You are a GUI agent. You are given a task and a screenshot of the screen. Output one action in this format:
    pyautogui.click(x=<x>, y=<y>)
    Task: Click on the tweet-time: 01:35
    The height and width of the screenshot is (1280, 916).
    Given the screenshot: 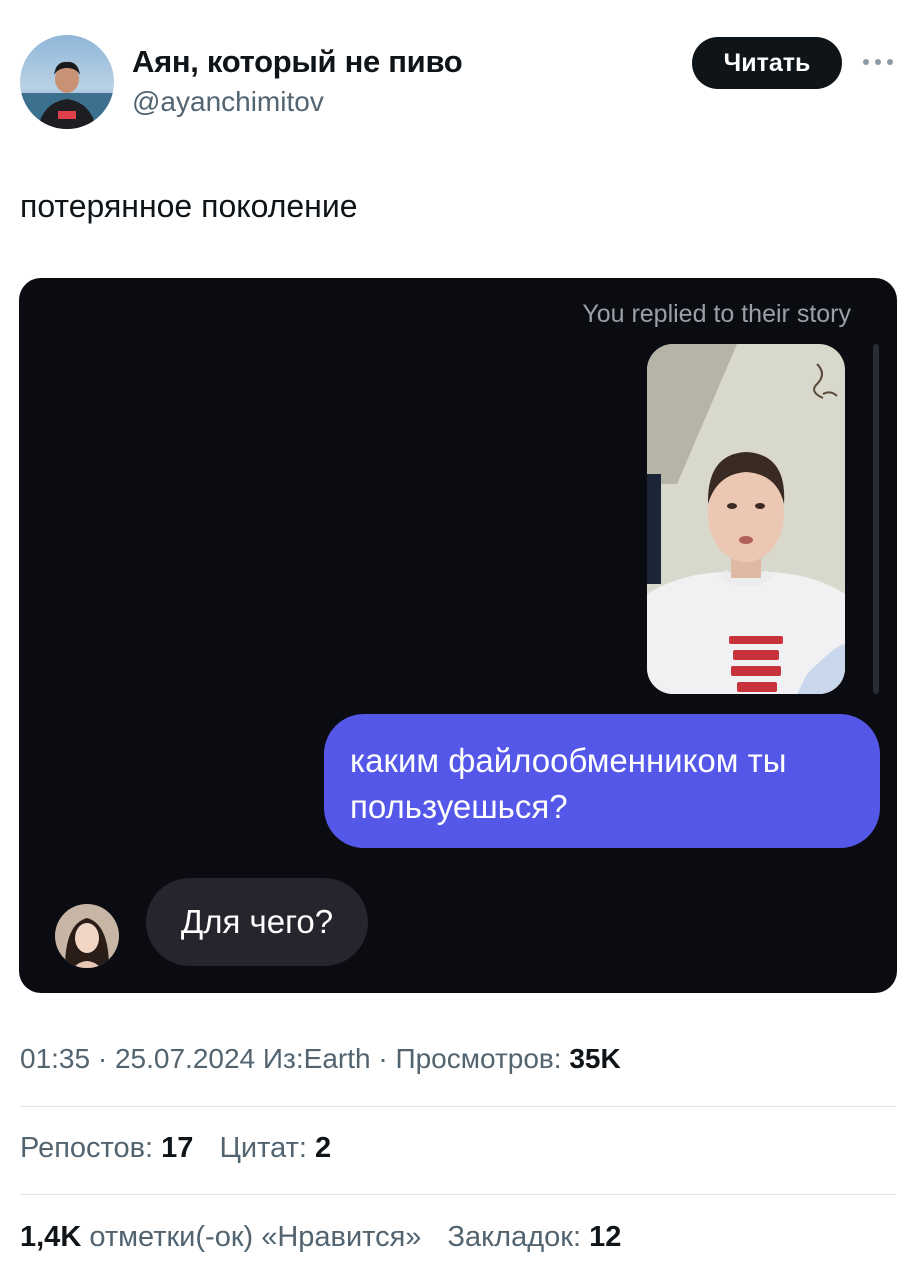 What is the action you would take?
    pyautogui.click(x=55, y=1058)
    